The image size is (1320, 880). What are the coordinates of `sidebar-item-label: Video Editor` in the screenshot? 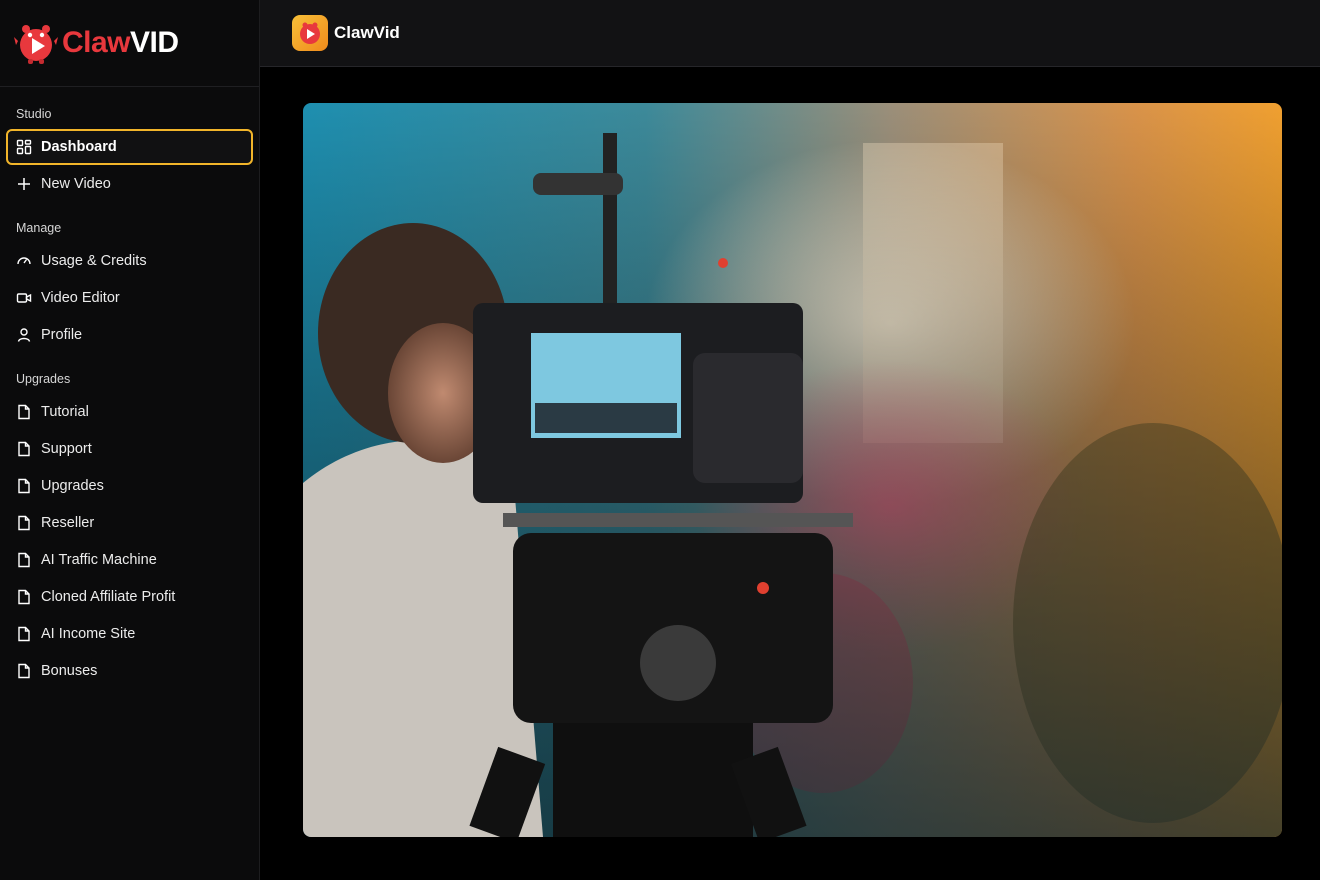 It's located at (80, 298).